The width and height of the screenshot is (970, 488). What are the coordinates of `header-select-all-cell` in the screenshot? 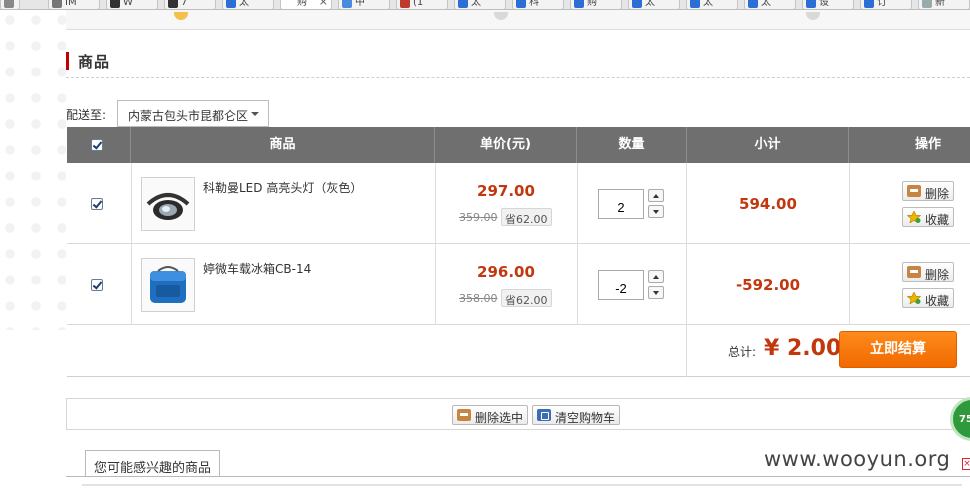 It's located at (99, 145).